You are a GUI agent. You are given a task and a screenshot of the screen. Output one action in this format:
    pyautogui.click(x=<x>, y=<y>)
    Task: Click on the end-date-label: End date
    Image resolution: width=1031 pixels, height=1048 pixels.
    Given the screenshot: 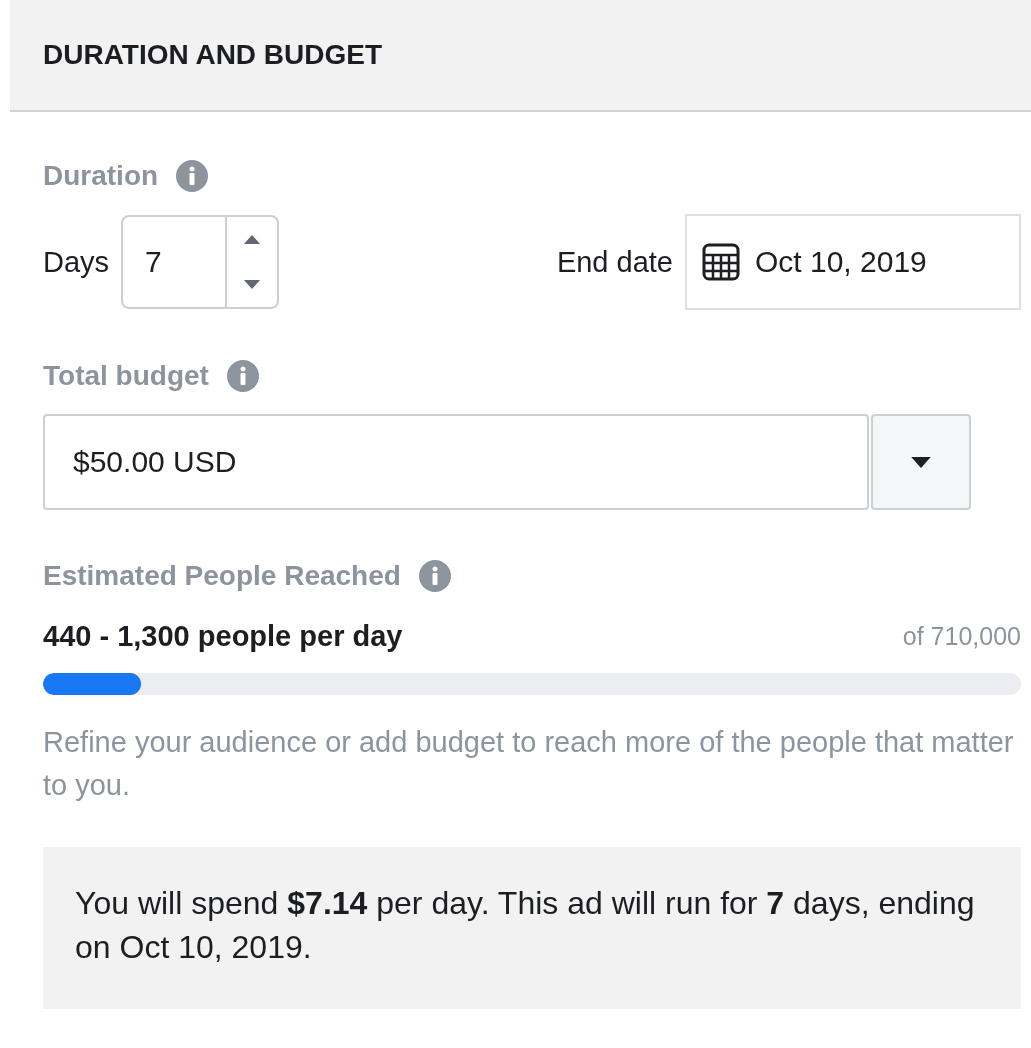 What is the action you would take?
    pyautogui.click(x=614, y=262)
    